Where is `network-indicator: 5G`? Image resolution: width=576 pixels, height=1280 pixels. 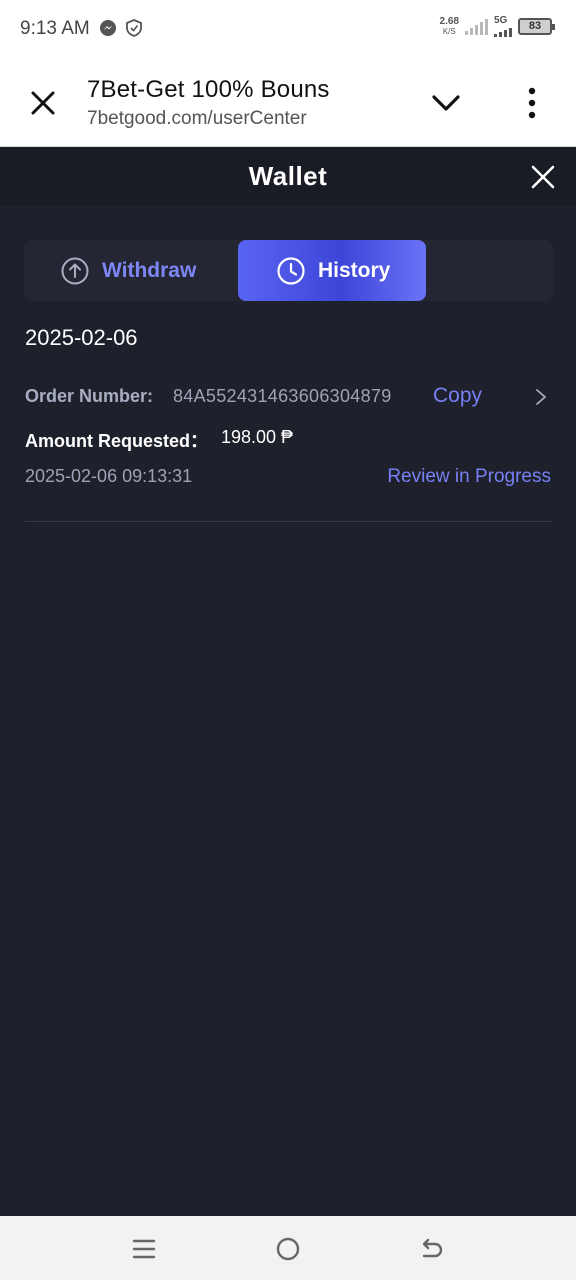
network-indicator: 5G is located at coordinates (503, 26).